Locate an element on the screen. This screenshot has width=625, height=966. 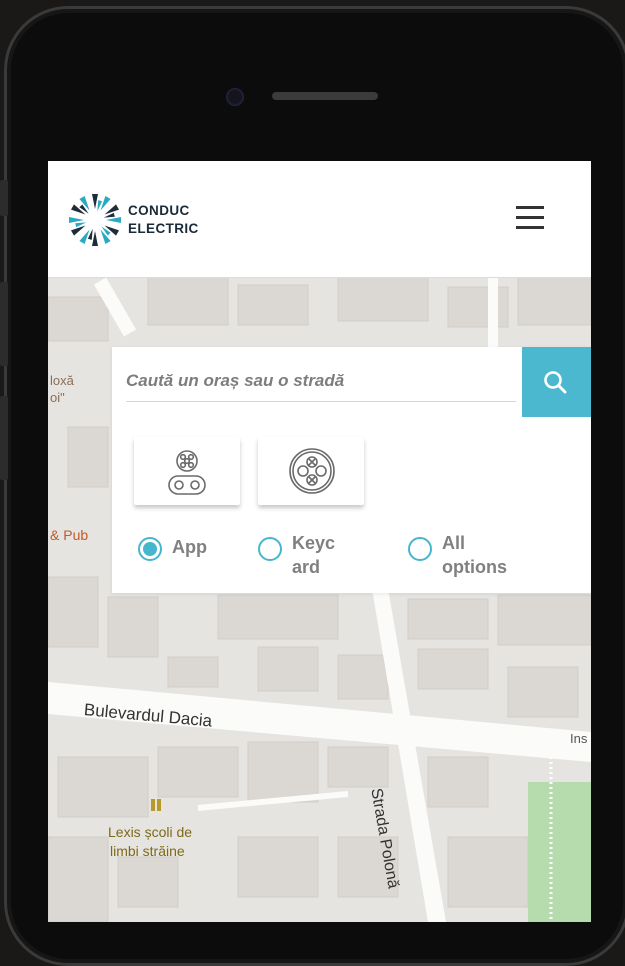
radio-selected-dot is located at coordinates (150, 549).